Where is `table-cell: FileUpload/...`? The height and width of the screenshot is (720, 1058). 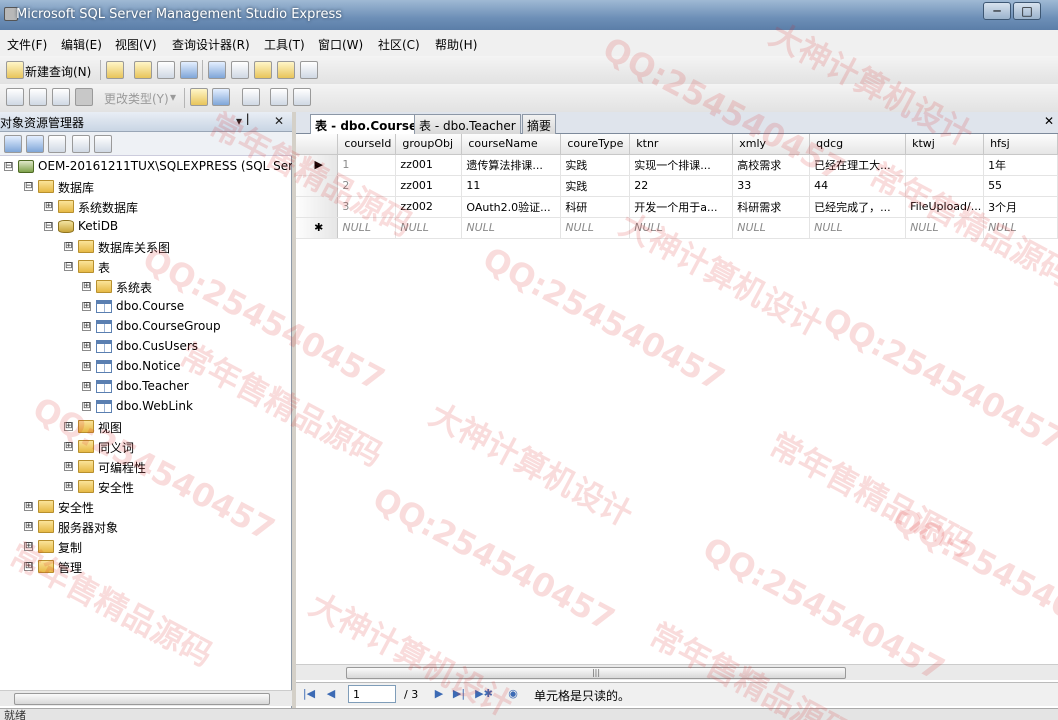
table-cell: FileUpload/... is located at coordinates (945, 207).